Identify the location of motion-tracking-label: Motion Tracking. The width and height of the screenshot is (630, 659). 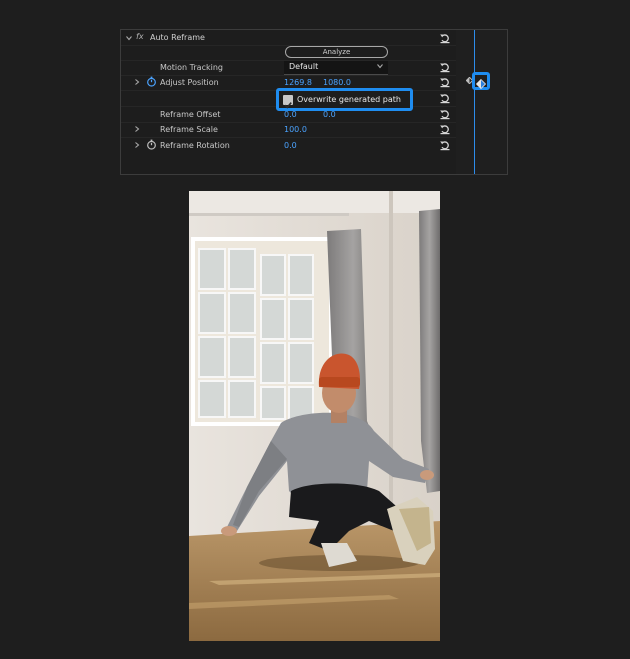
(191, 67).